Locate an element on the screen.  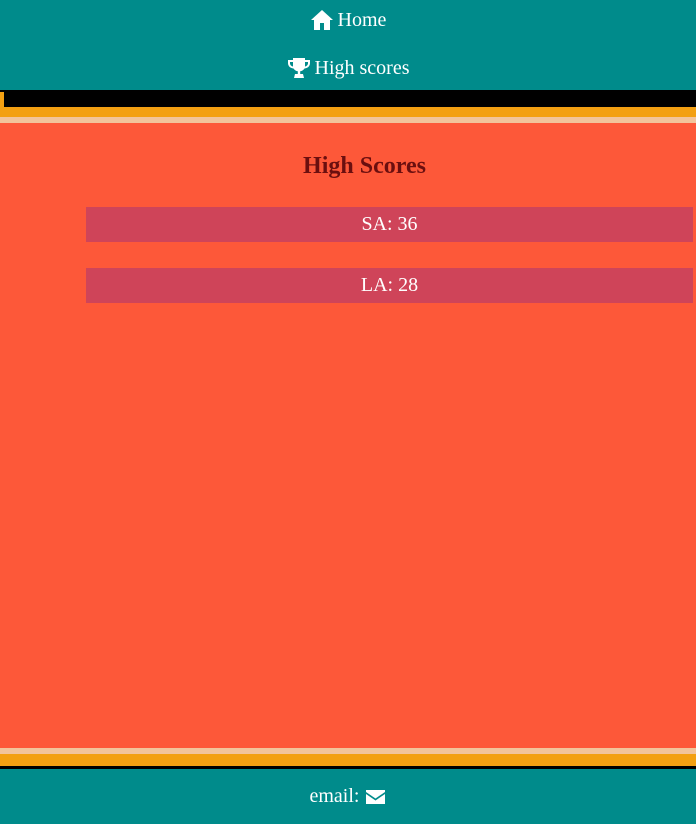
score-text: LA: 28 is located at coordinates (389, 285).